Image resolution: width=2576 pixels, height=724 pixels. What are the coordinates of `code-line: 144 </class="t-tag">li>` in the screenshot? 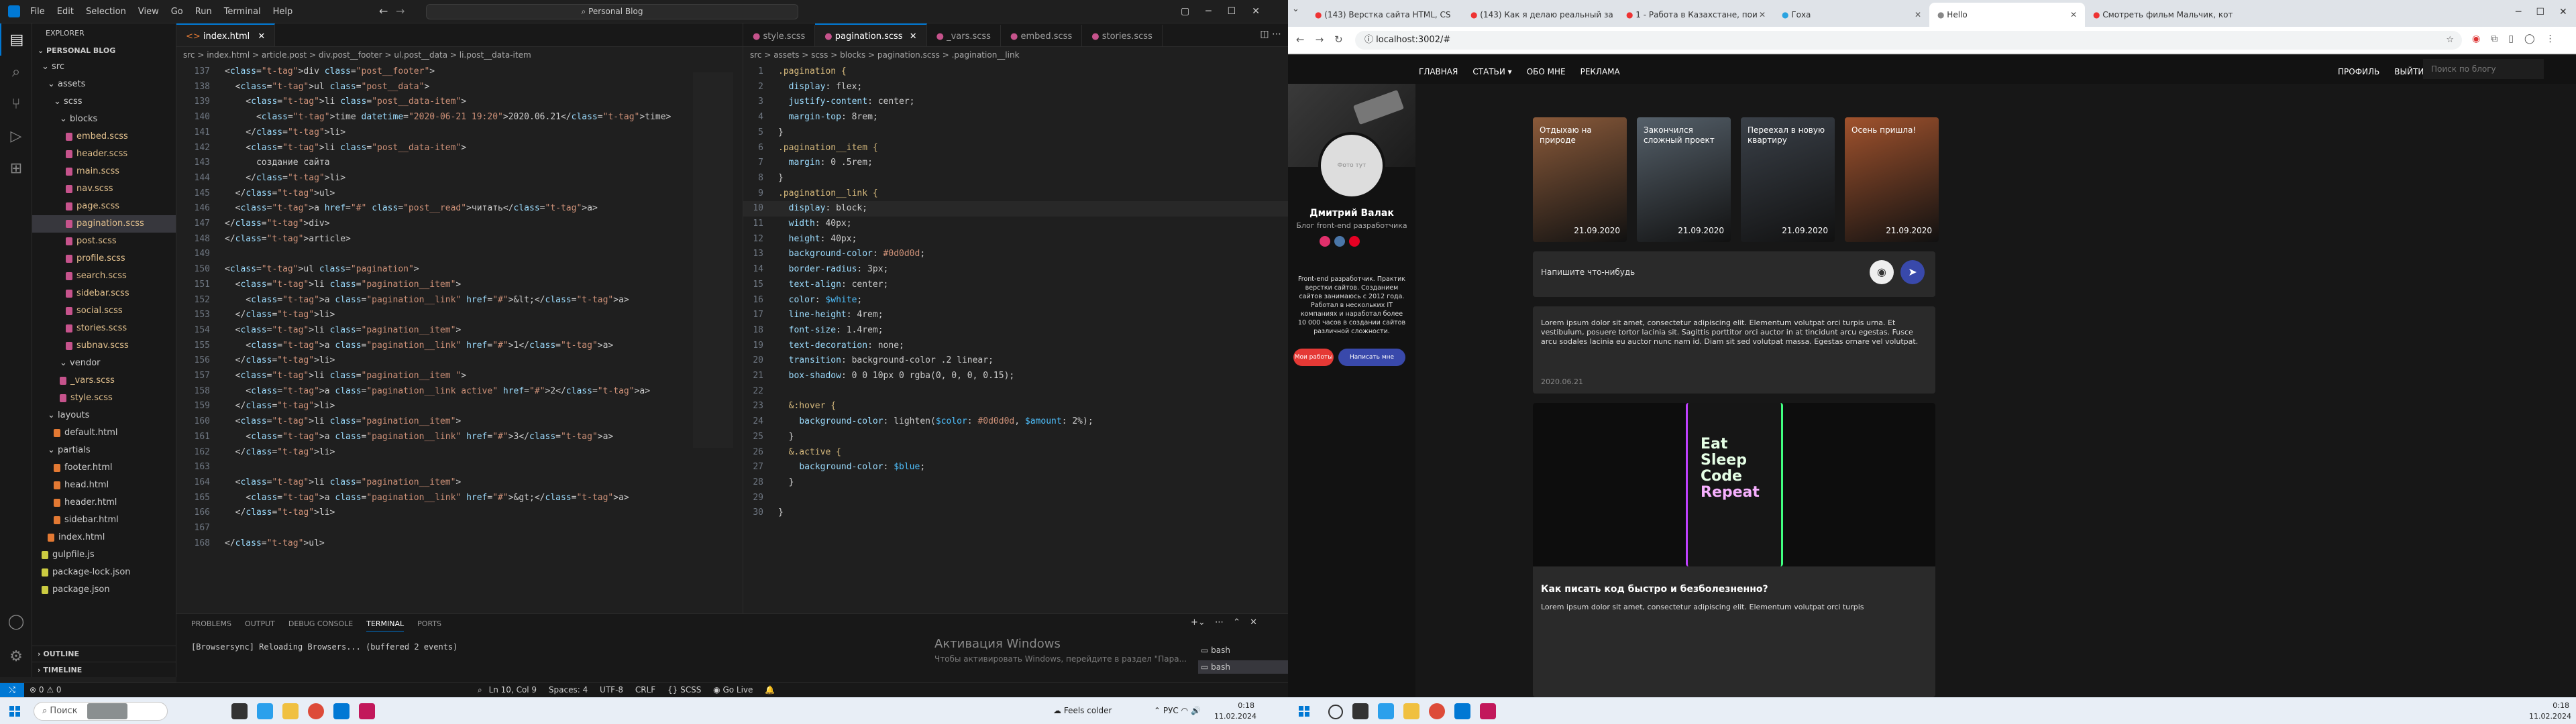 It's located at (459, 178).